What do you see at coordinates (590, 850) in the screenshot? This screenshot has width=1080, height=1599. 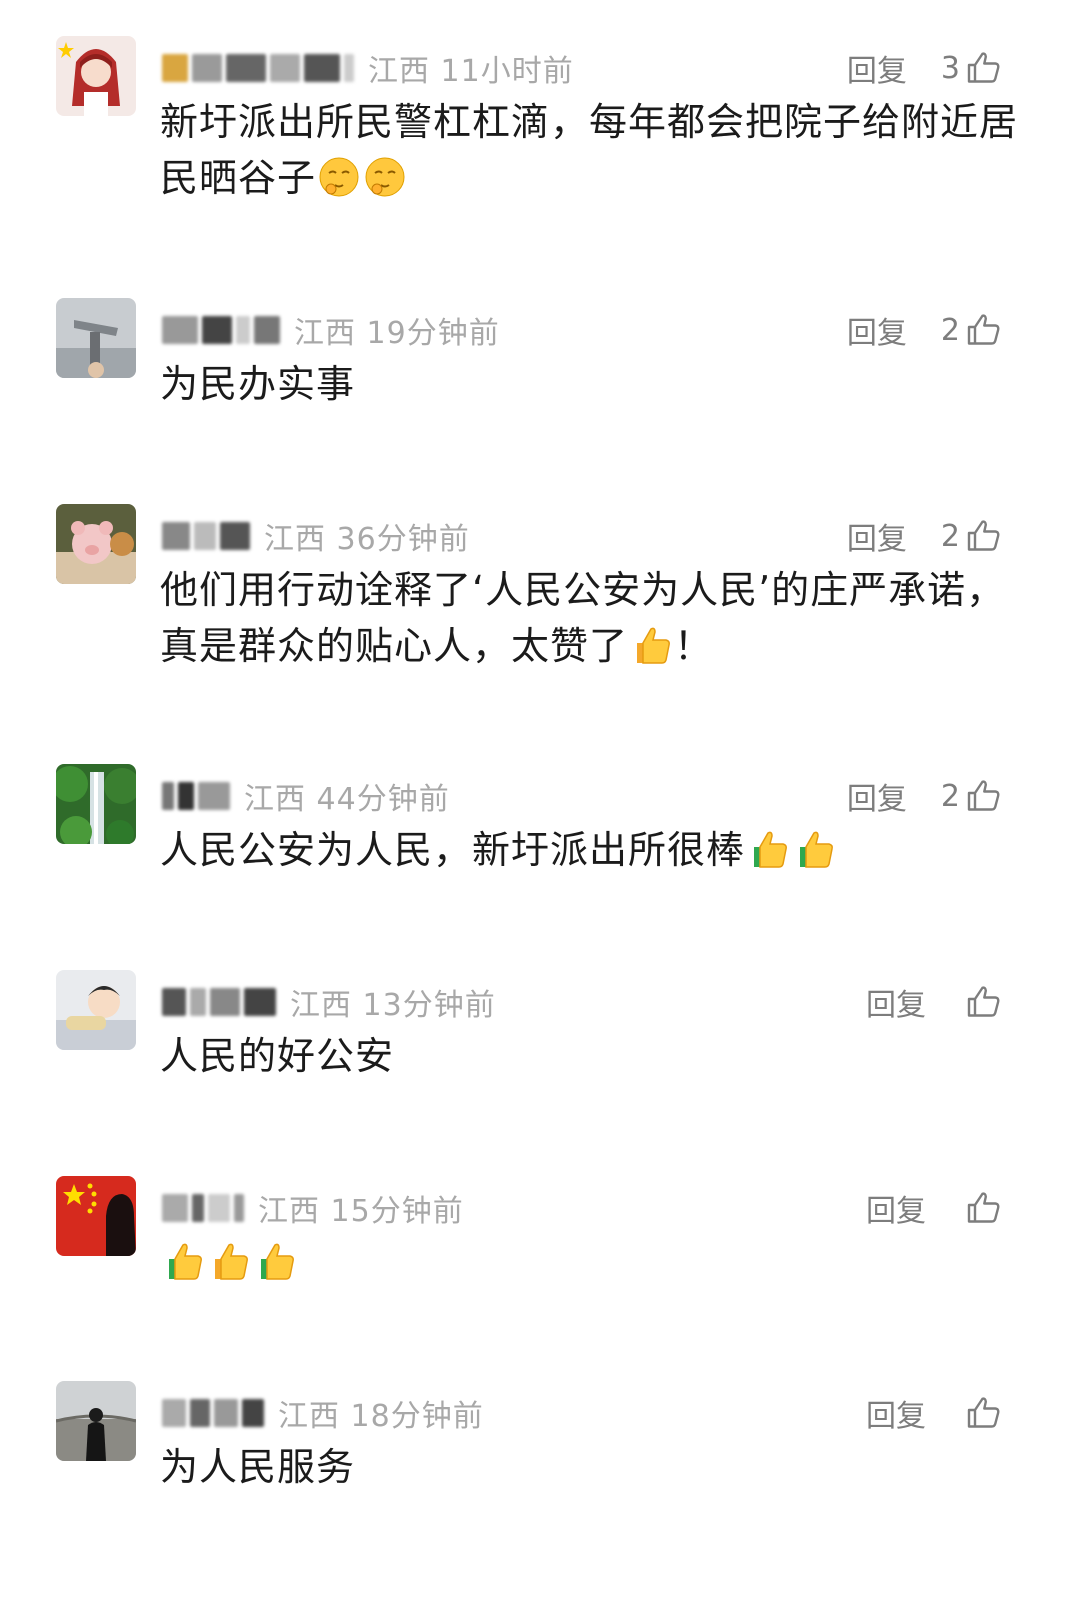 I see `comment-text: 人民公安为人民，新圩派出所很棒` at bounding box center [590, 850].